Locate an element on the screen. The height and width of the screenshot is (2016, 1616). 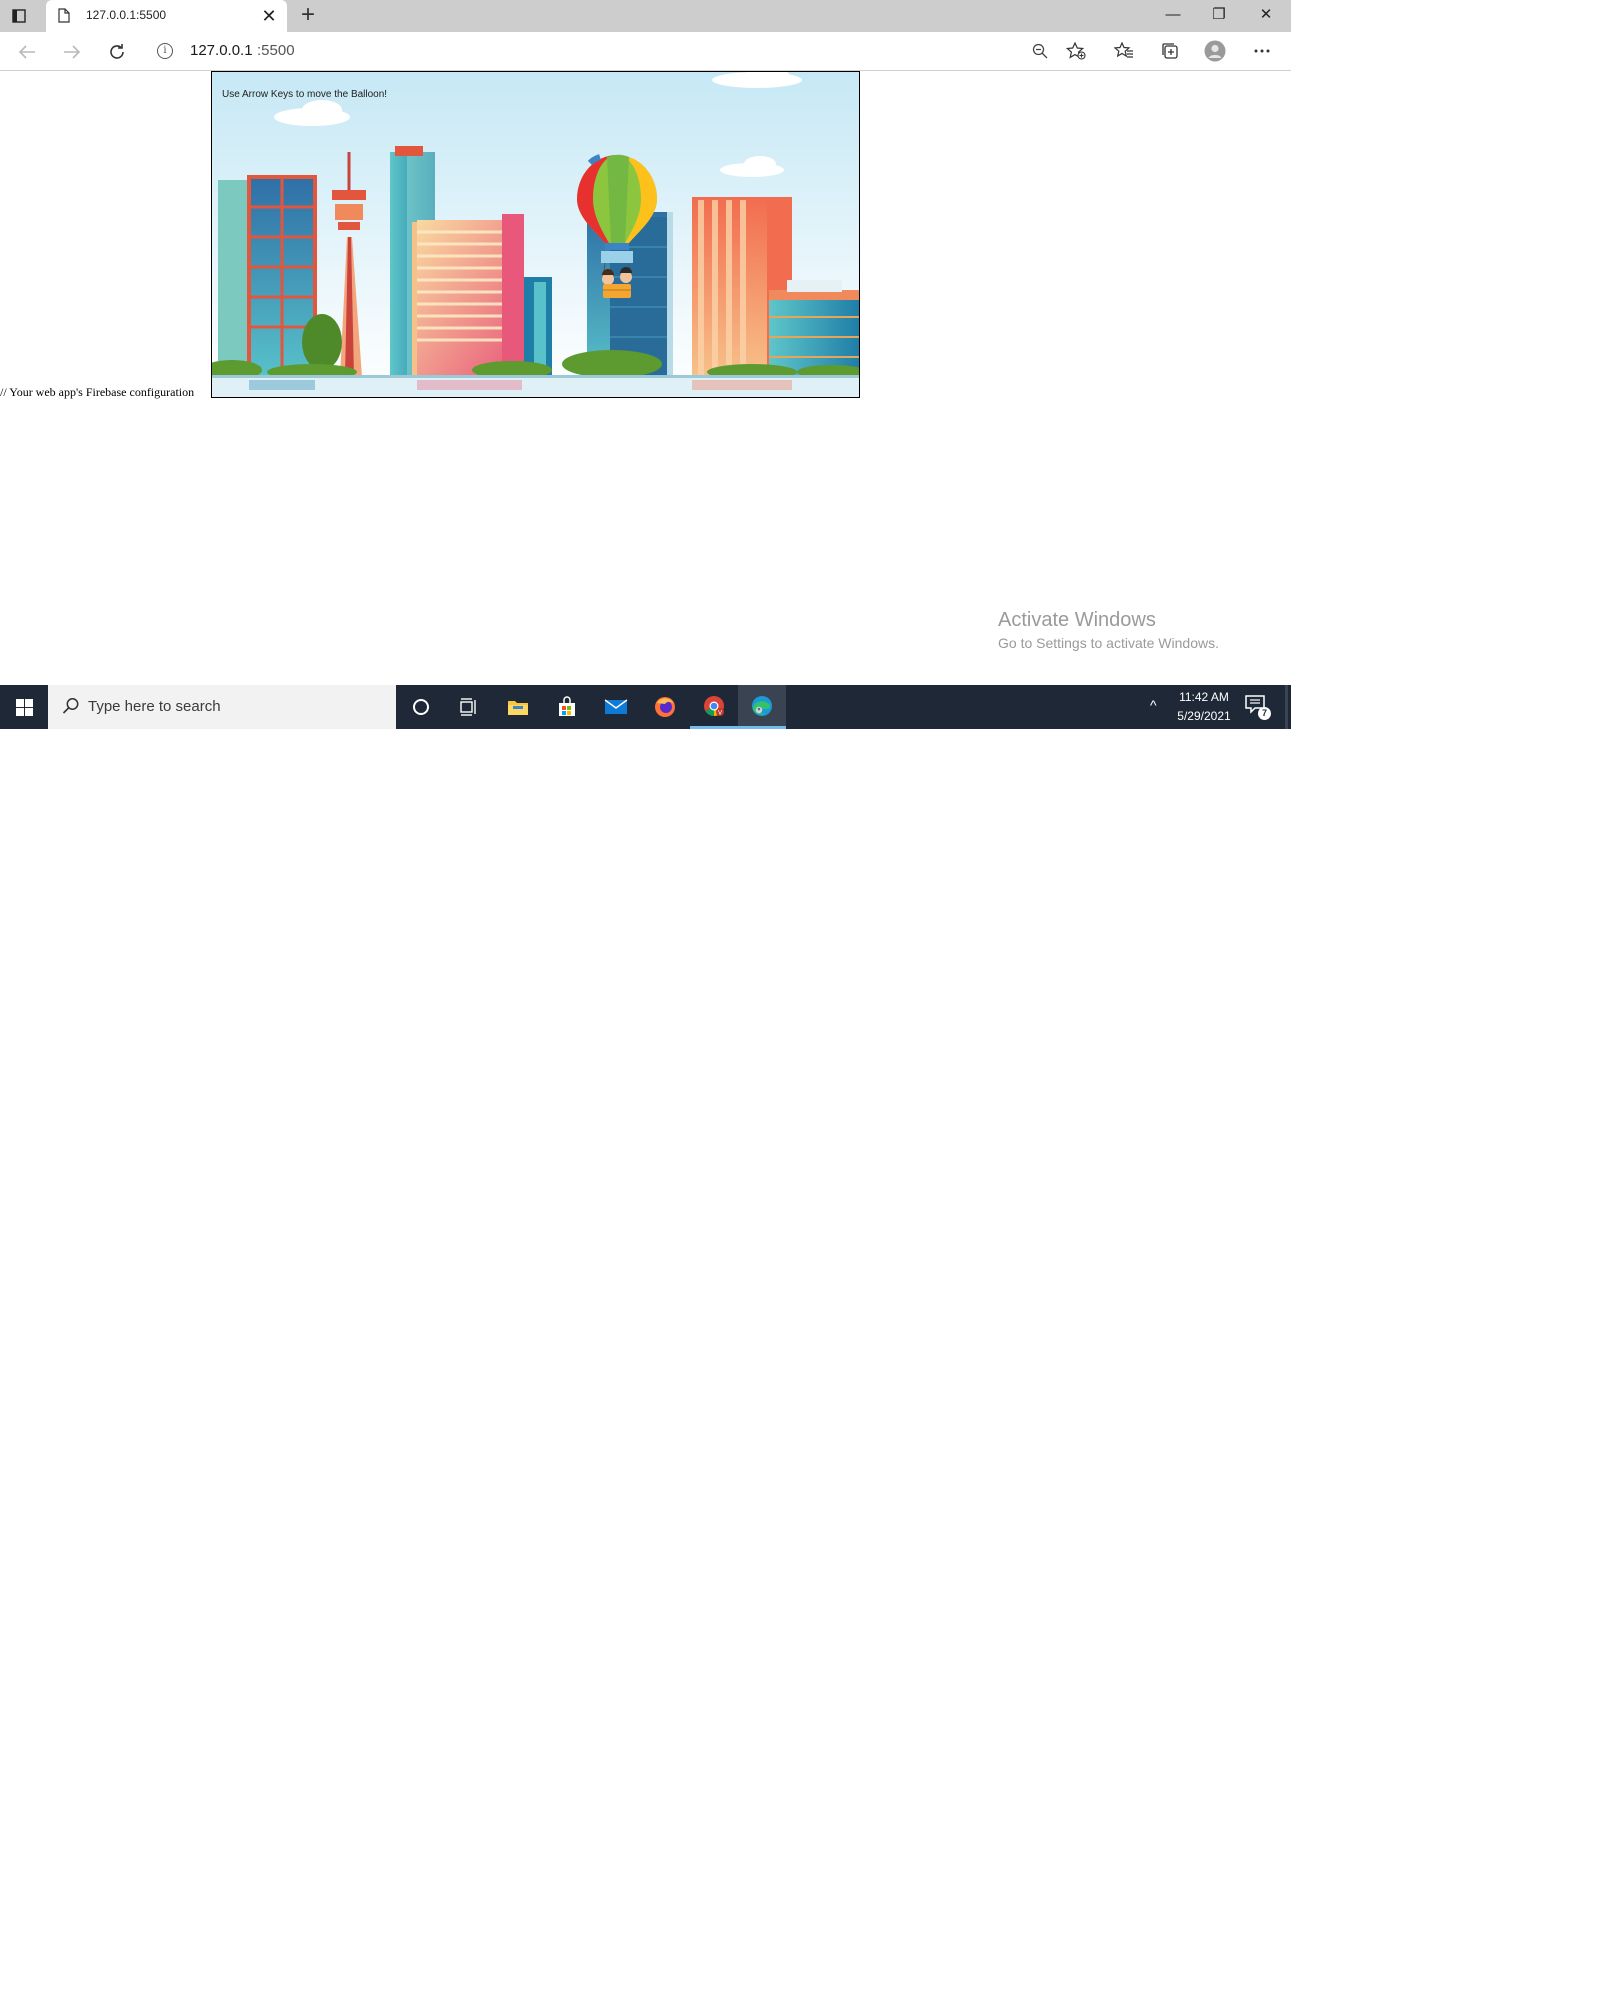
chrome-icon: V is located at coordinates (714, 707).